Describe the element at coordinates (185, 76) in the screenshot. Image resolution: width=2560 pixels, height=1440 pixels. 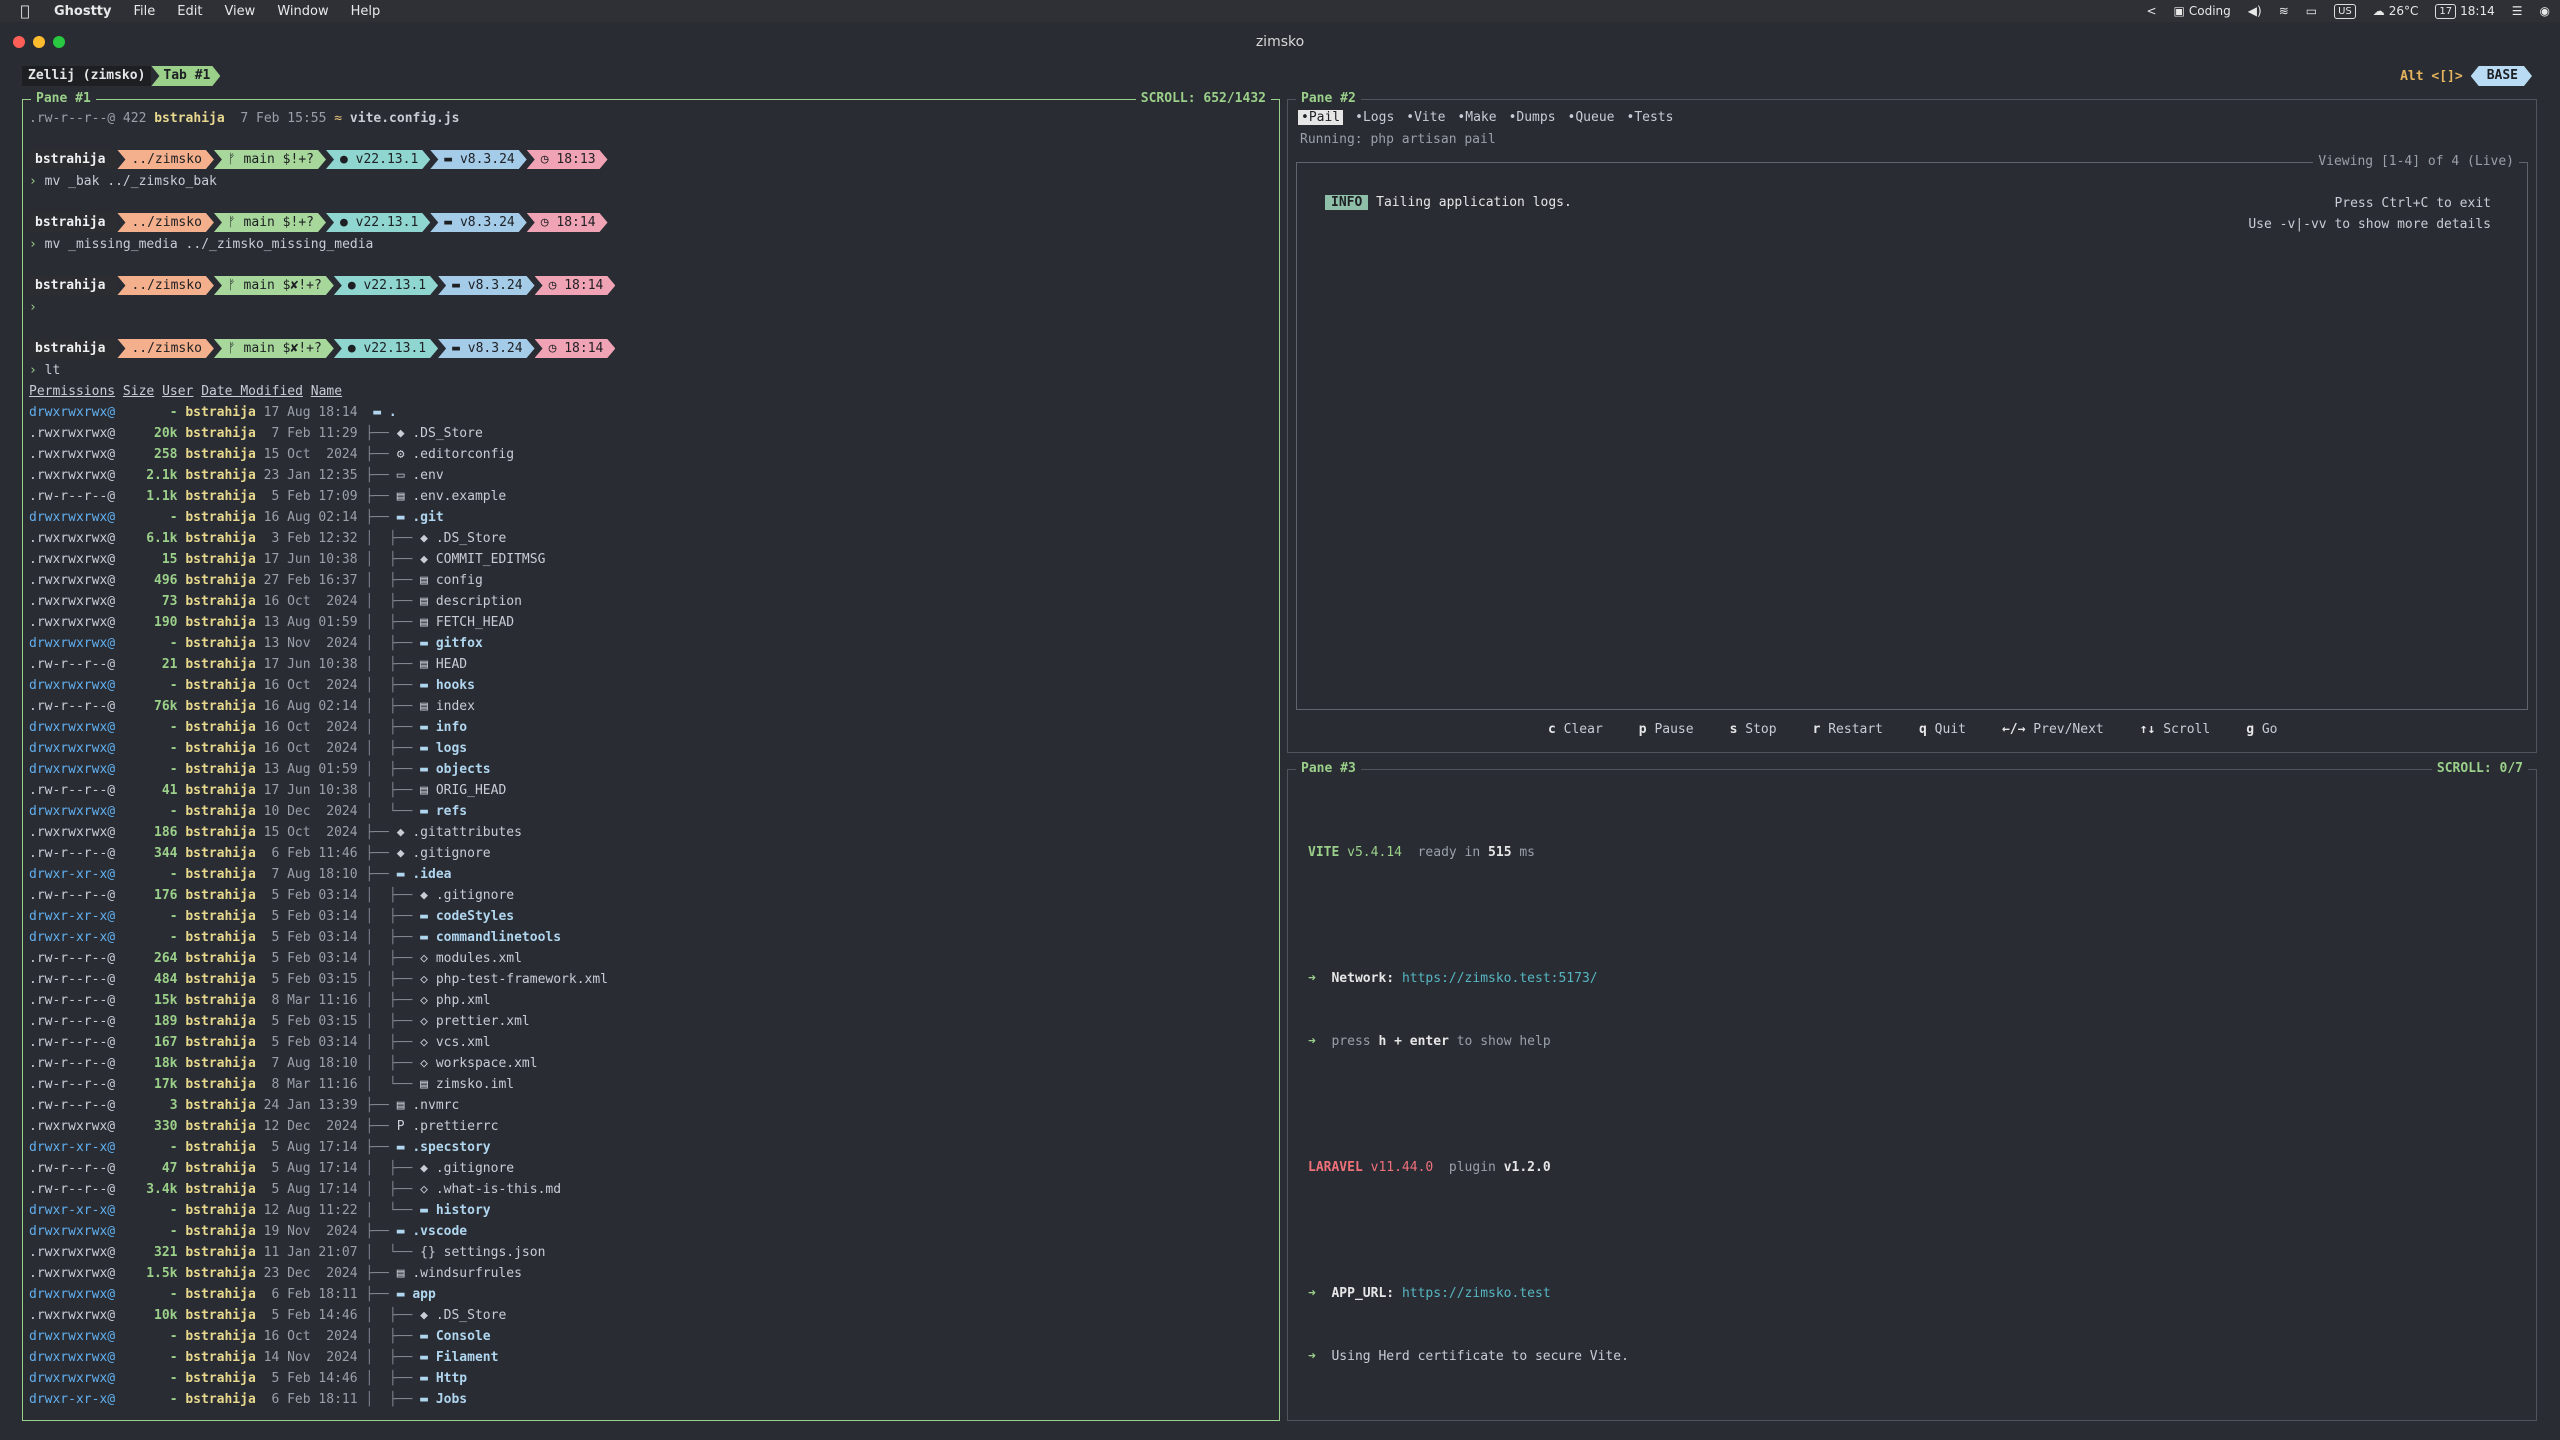
I see `tab-1: Tab #1` at that location.